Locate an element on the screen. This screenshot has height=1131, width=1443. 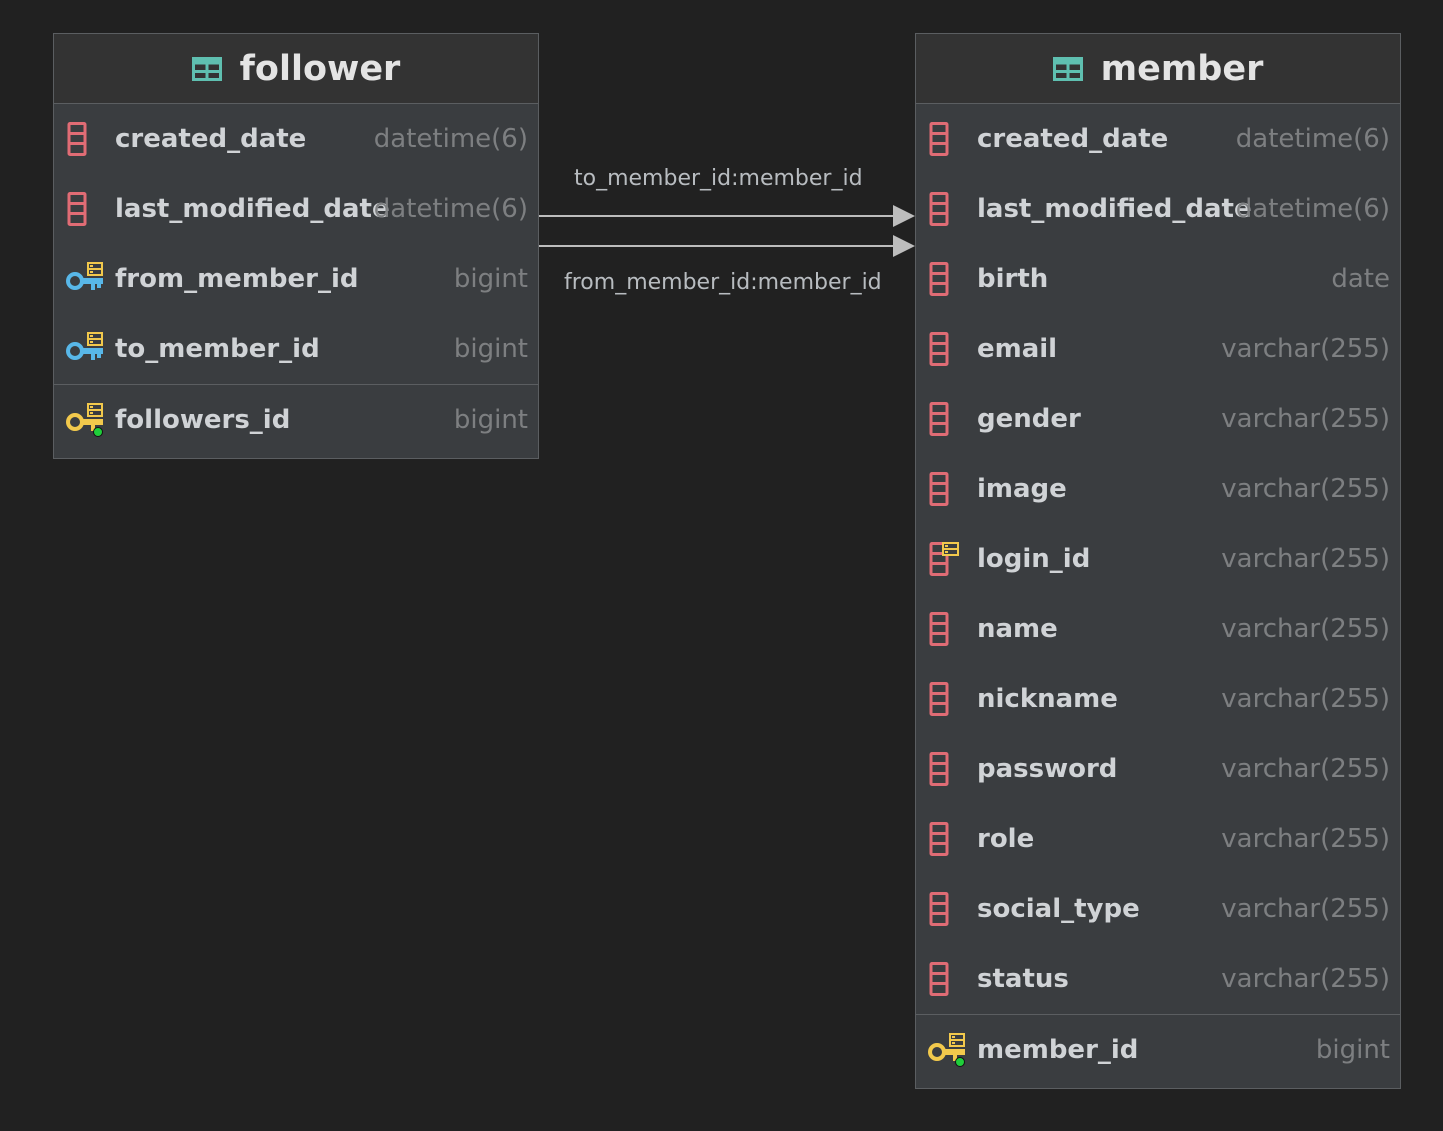
column-name: from_member_id is located at coordinates (237, 279).